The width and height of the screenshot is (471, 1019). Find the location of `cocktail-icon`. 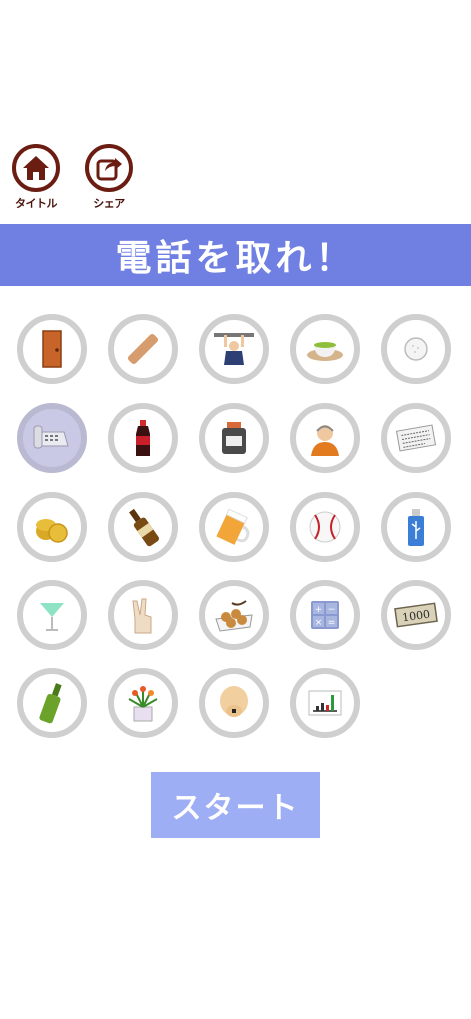

cocktail-icon is located at coordinates (52, 617).